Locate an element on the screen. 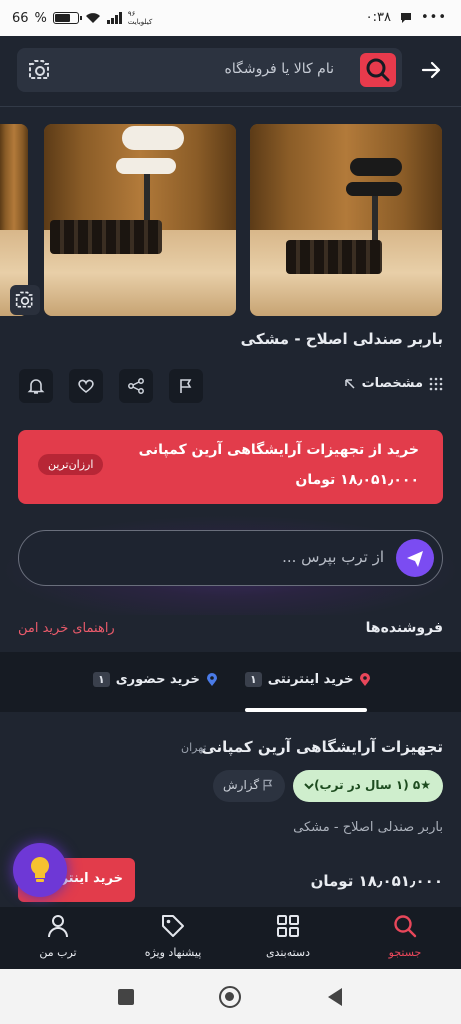  report-button is located at coordinates (186, 386).